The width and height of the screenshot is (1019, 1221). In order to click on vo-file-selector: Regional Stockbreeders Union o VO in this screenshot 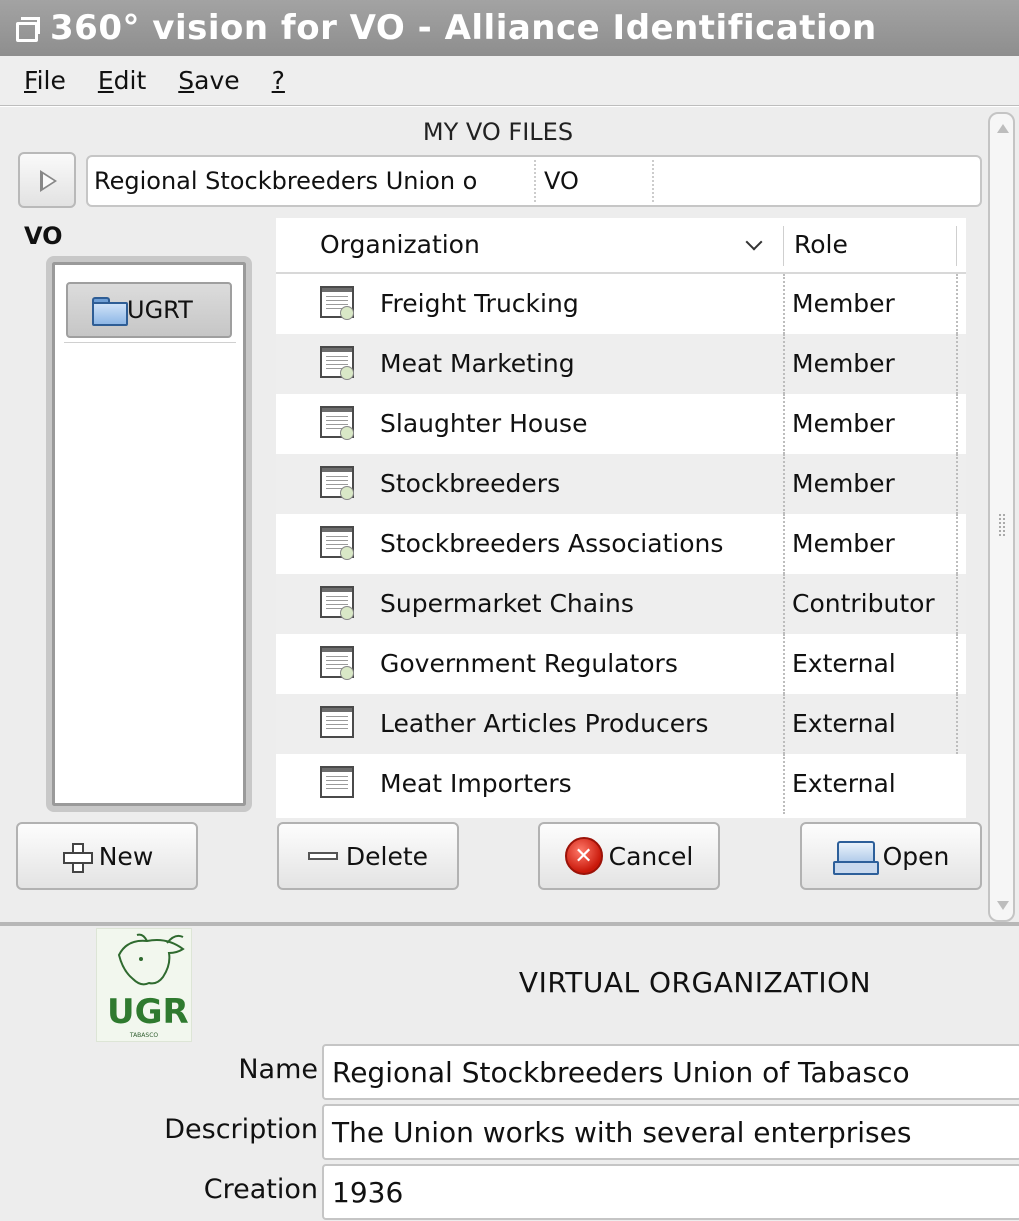, I will do `click(534, 181)`.